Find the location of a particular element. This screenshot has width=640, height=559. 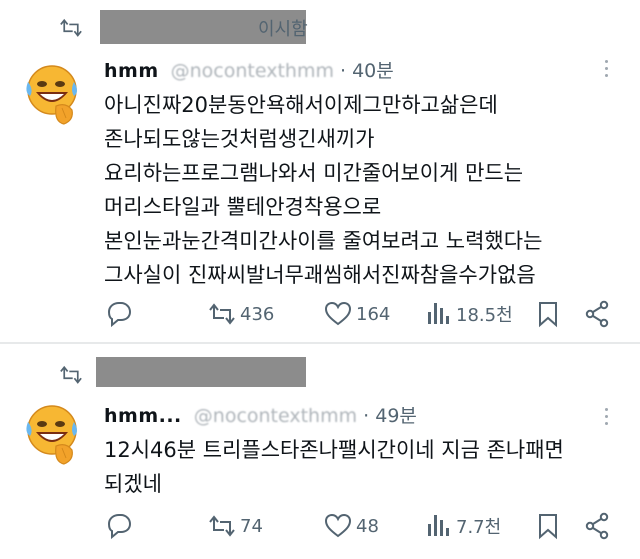

like-button: 164 is located at coordinates (357, 314).